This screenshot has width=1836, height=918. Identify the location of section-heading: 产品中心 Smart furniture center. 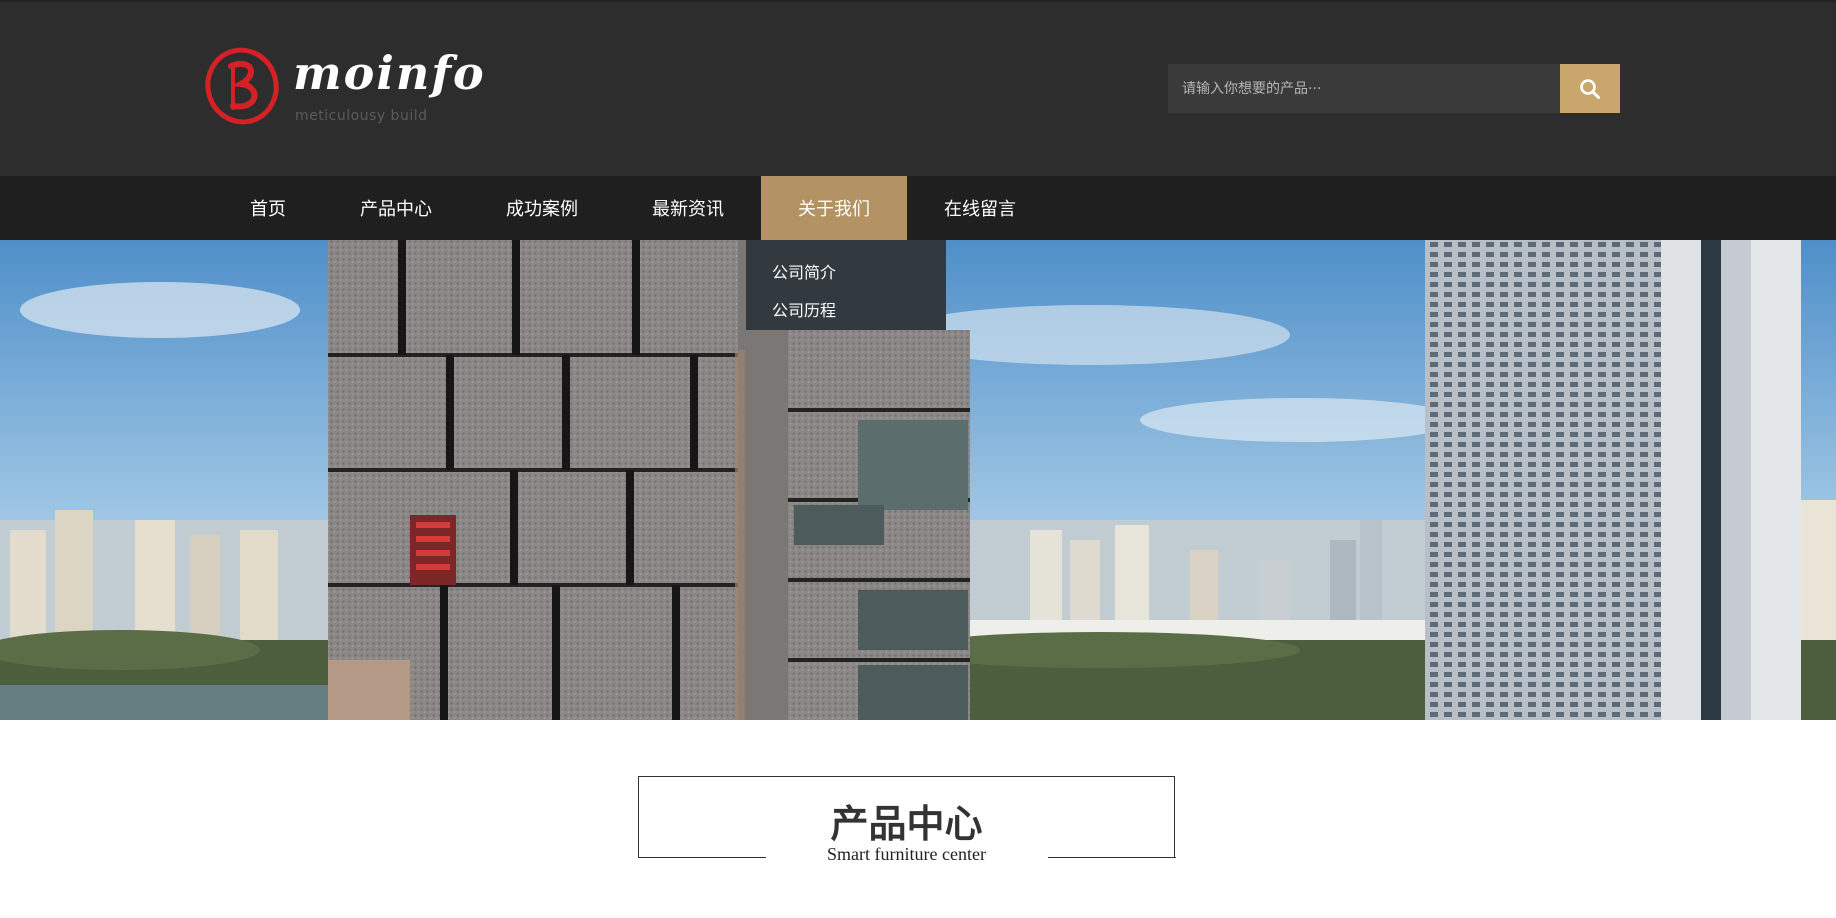
(906, 820).